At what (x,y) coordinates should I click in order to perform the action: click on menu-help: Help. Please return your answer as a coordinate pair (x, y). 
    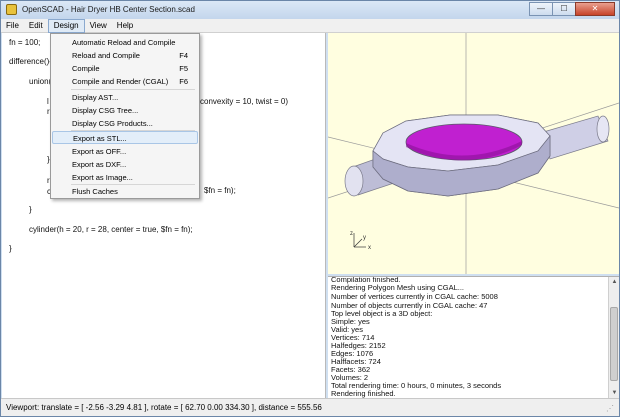
    Looking at the image, I should click on (125, 26).